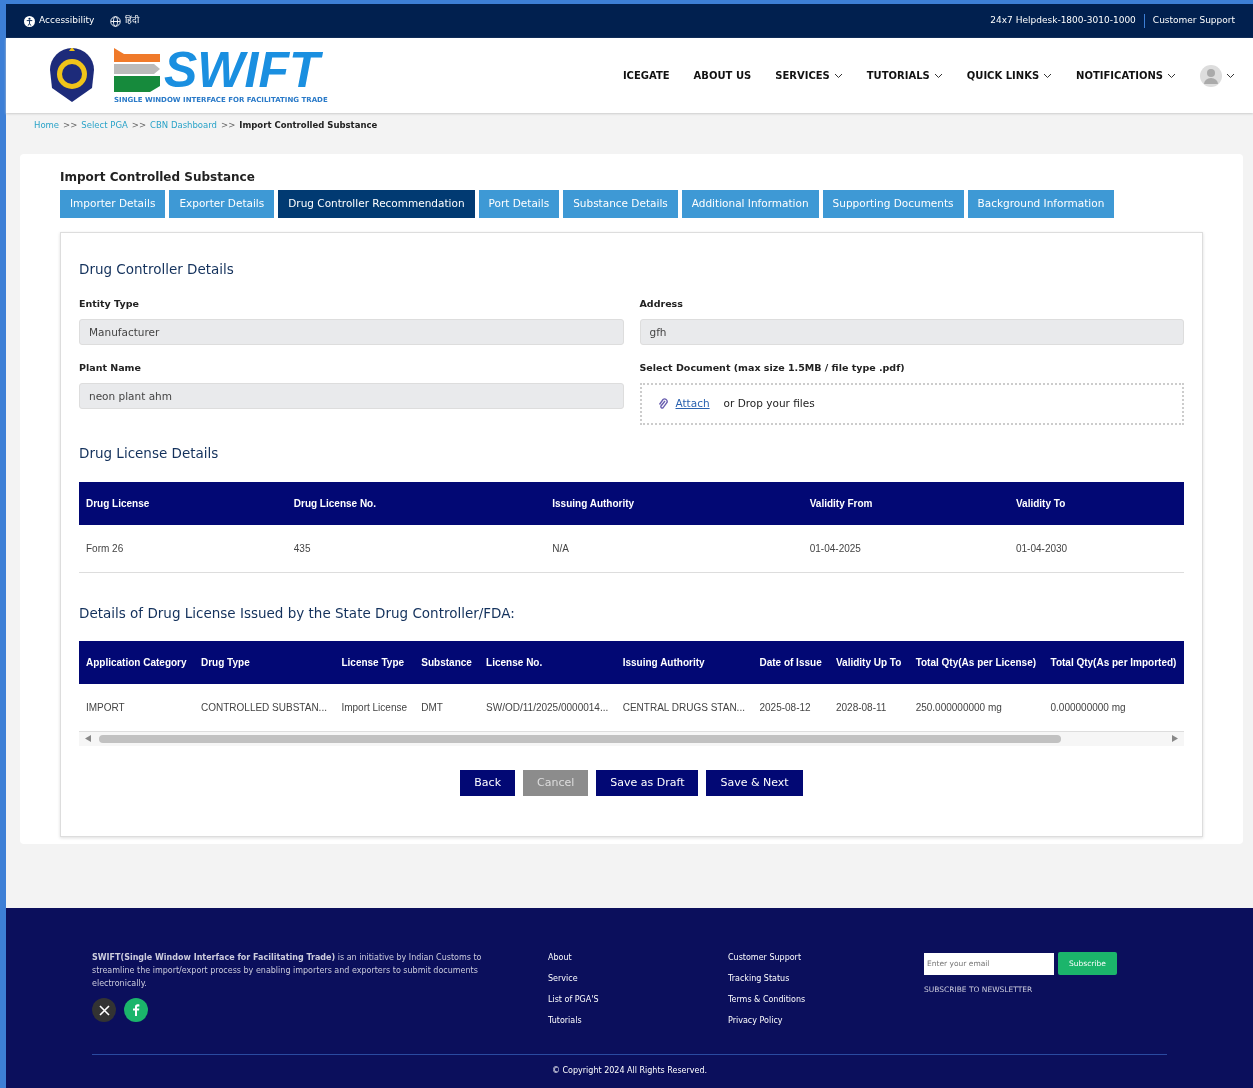 Image resolution: width=1253 pixels, height=1088 pixels. What do you see at coordinates (1113, 662) in the screenshot?
I see `column-header: Total Qty(As per Imported)` at bounding box center [1113, 662].